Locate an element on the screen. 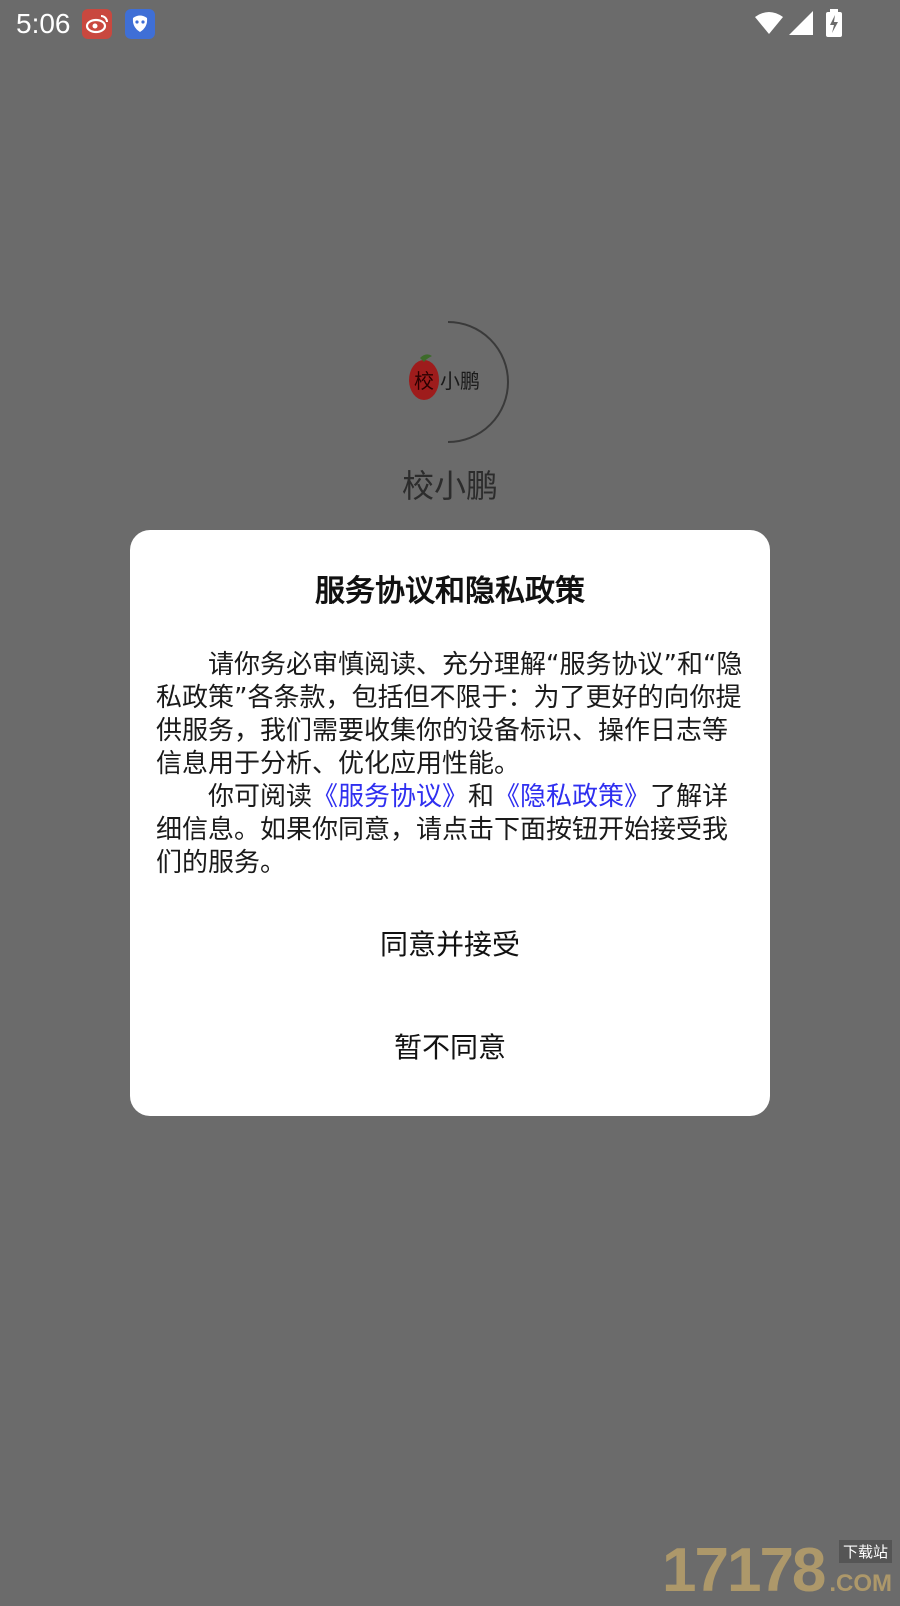  watermark-suffix: .COM is located at coordinates (860, 1583).